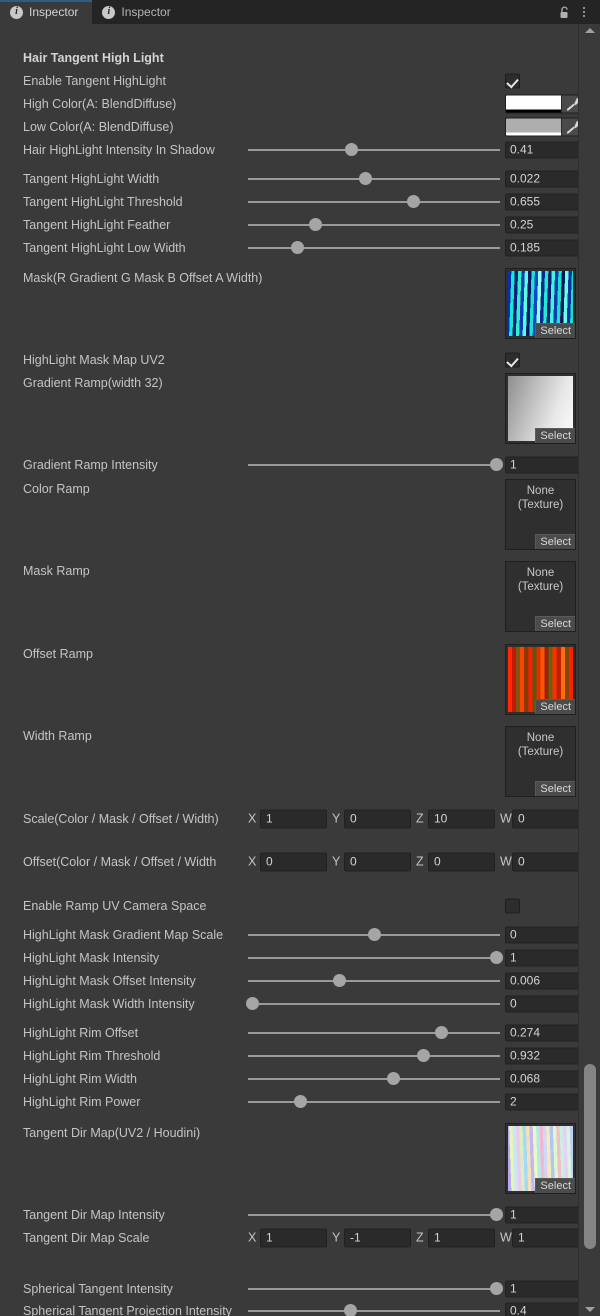  I want to click on value-input-tangent-highlight-threshold: 0.655, so click(544, 201).